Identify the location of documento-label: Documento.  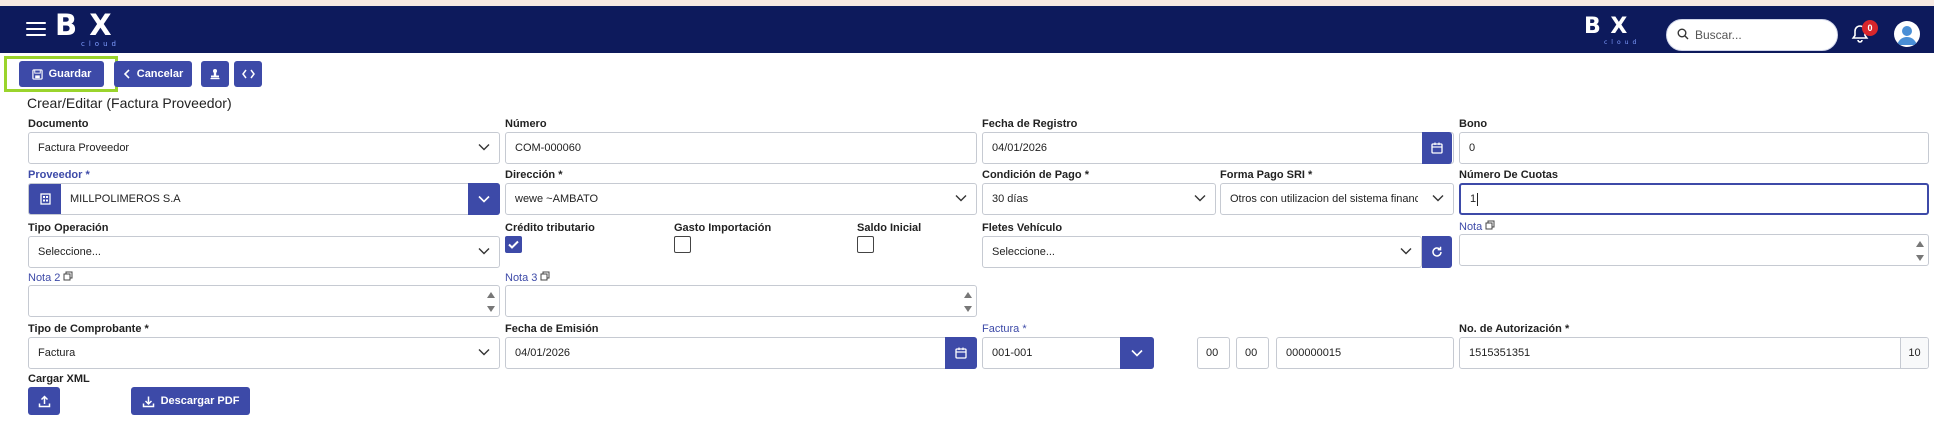
(58, 124).